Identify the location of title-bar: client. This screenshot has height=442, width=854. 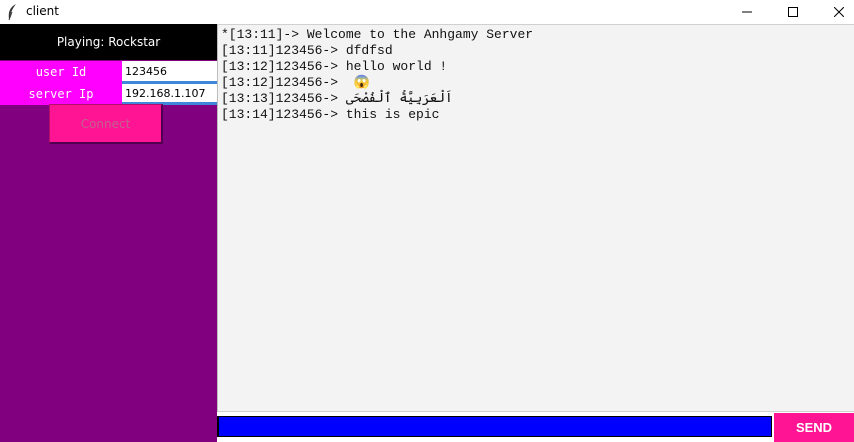
(427, 12).